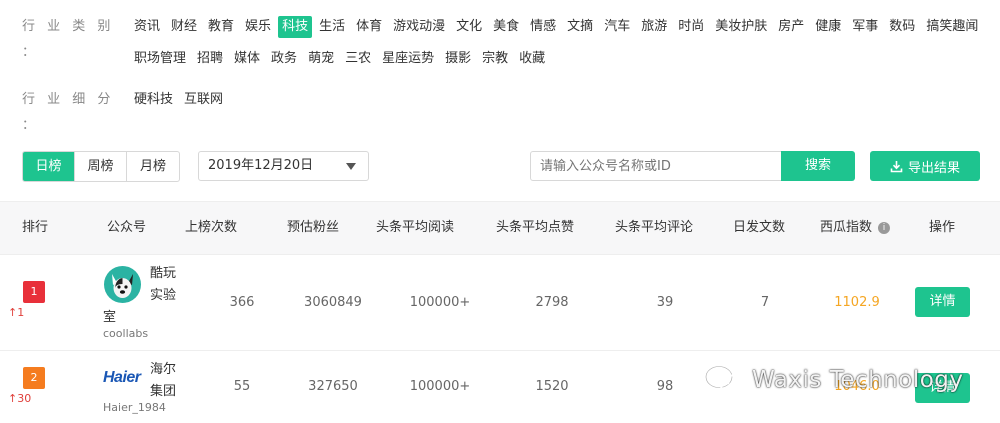 The image size is (1000, 423). What do you see at coordinates (284, 59) in the screenshot?
I see `filter-tag: 政务` at bounding box center [284, 59].